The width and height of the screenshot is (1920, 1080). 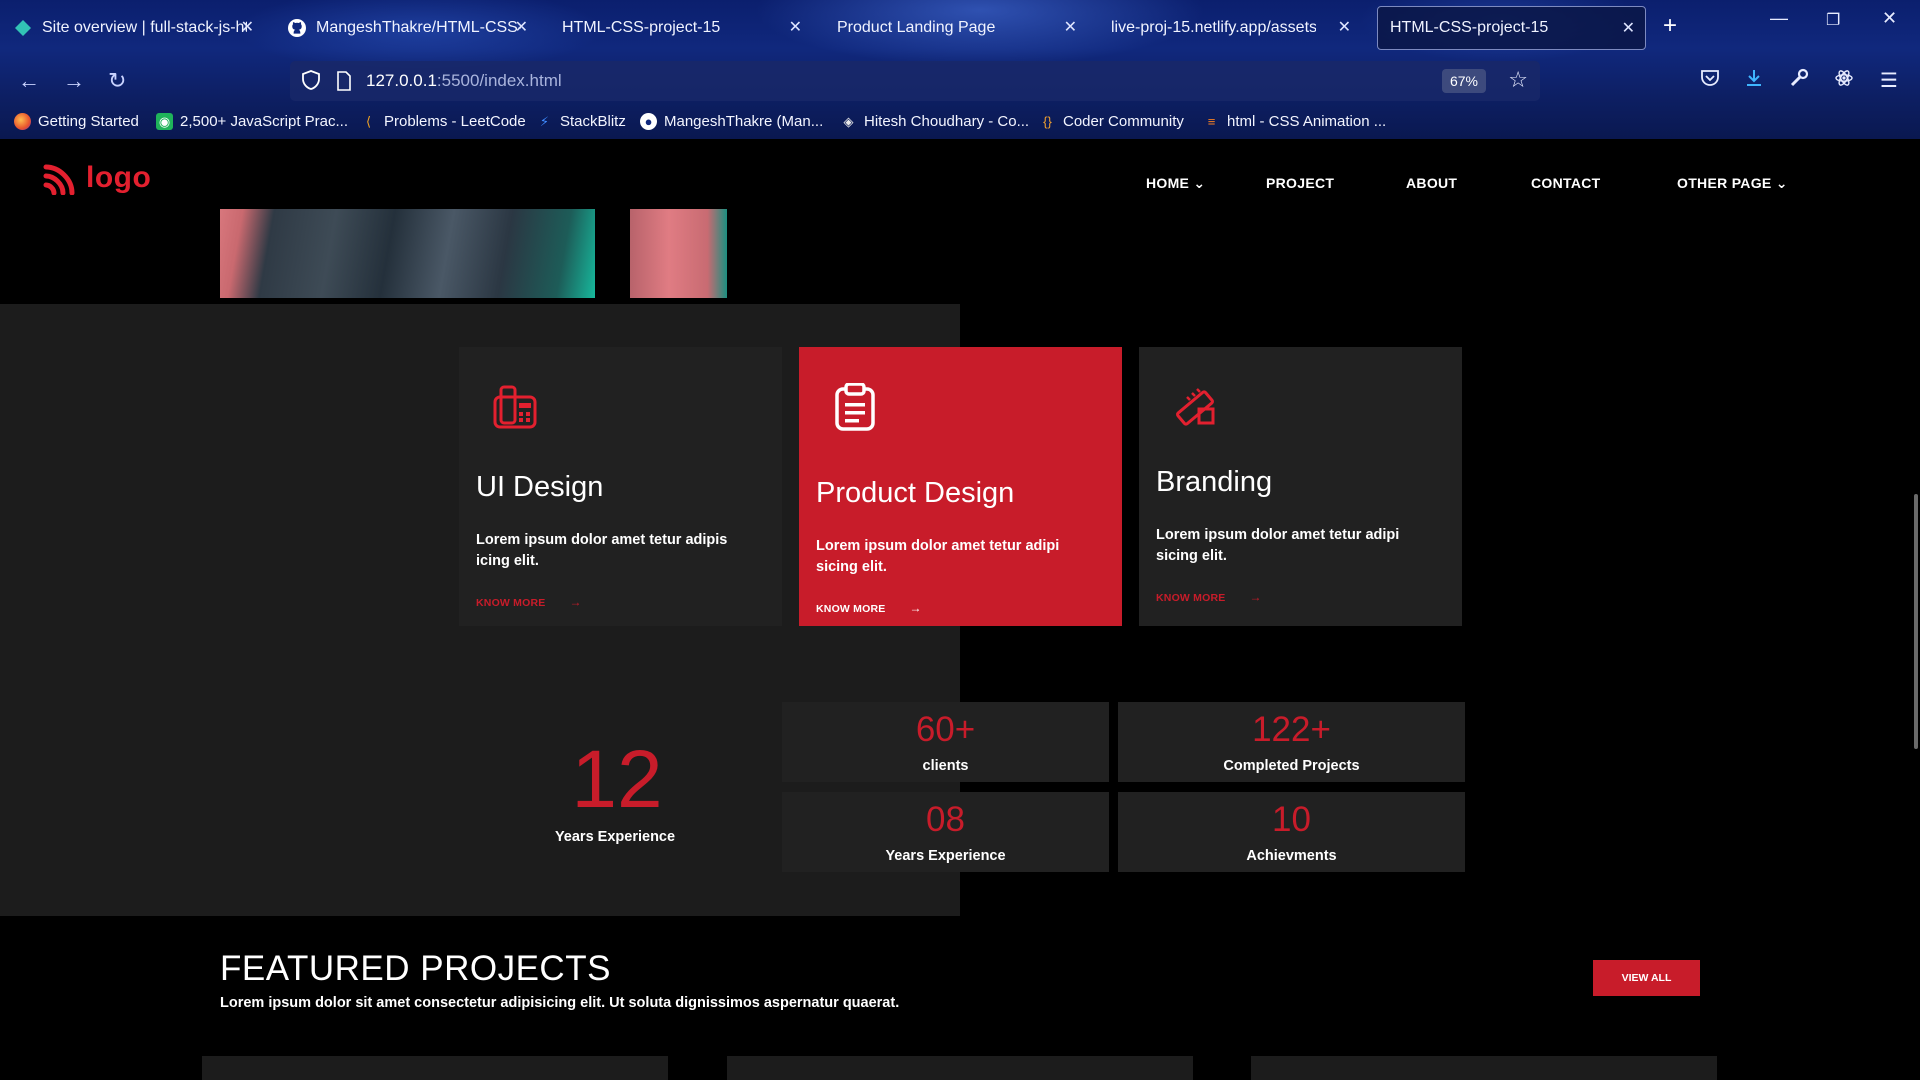 I want to click on tab-active: HTML-CSS-project-15 ✕, so click(x=1511, y=28).